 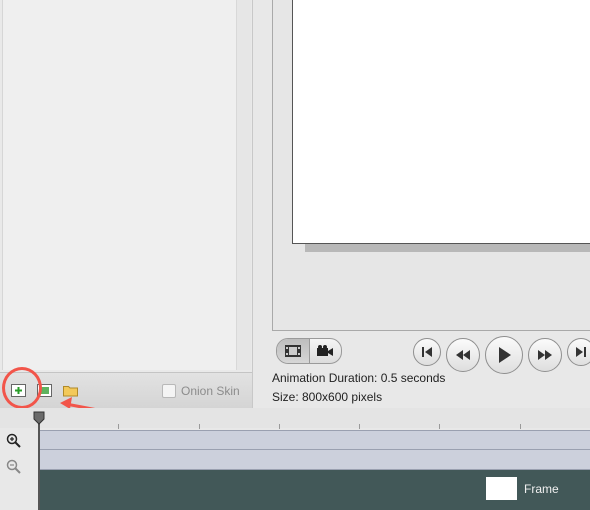 What do you see at coordinates (13, 466) in the screenshot?
I see `zoom-out-icon` at bounding box center [13, 466].